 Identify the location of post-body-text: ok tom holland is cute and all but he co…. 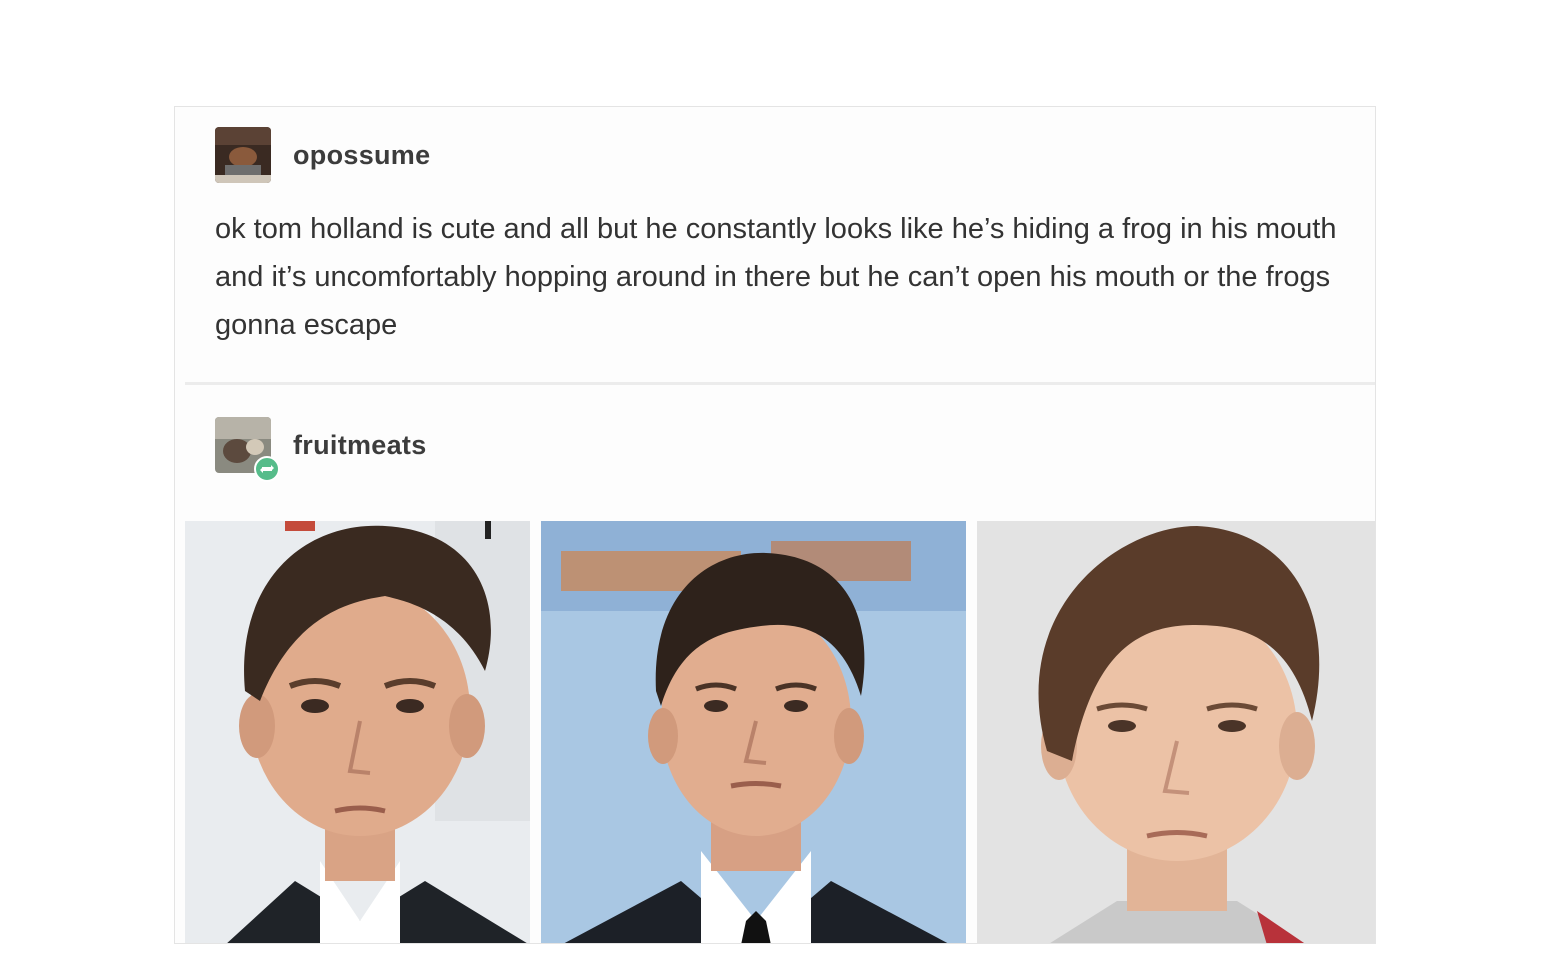
(776, 277).